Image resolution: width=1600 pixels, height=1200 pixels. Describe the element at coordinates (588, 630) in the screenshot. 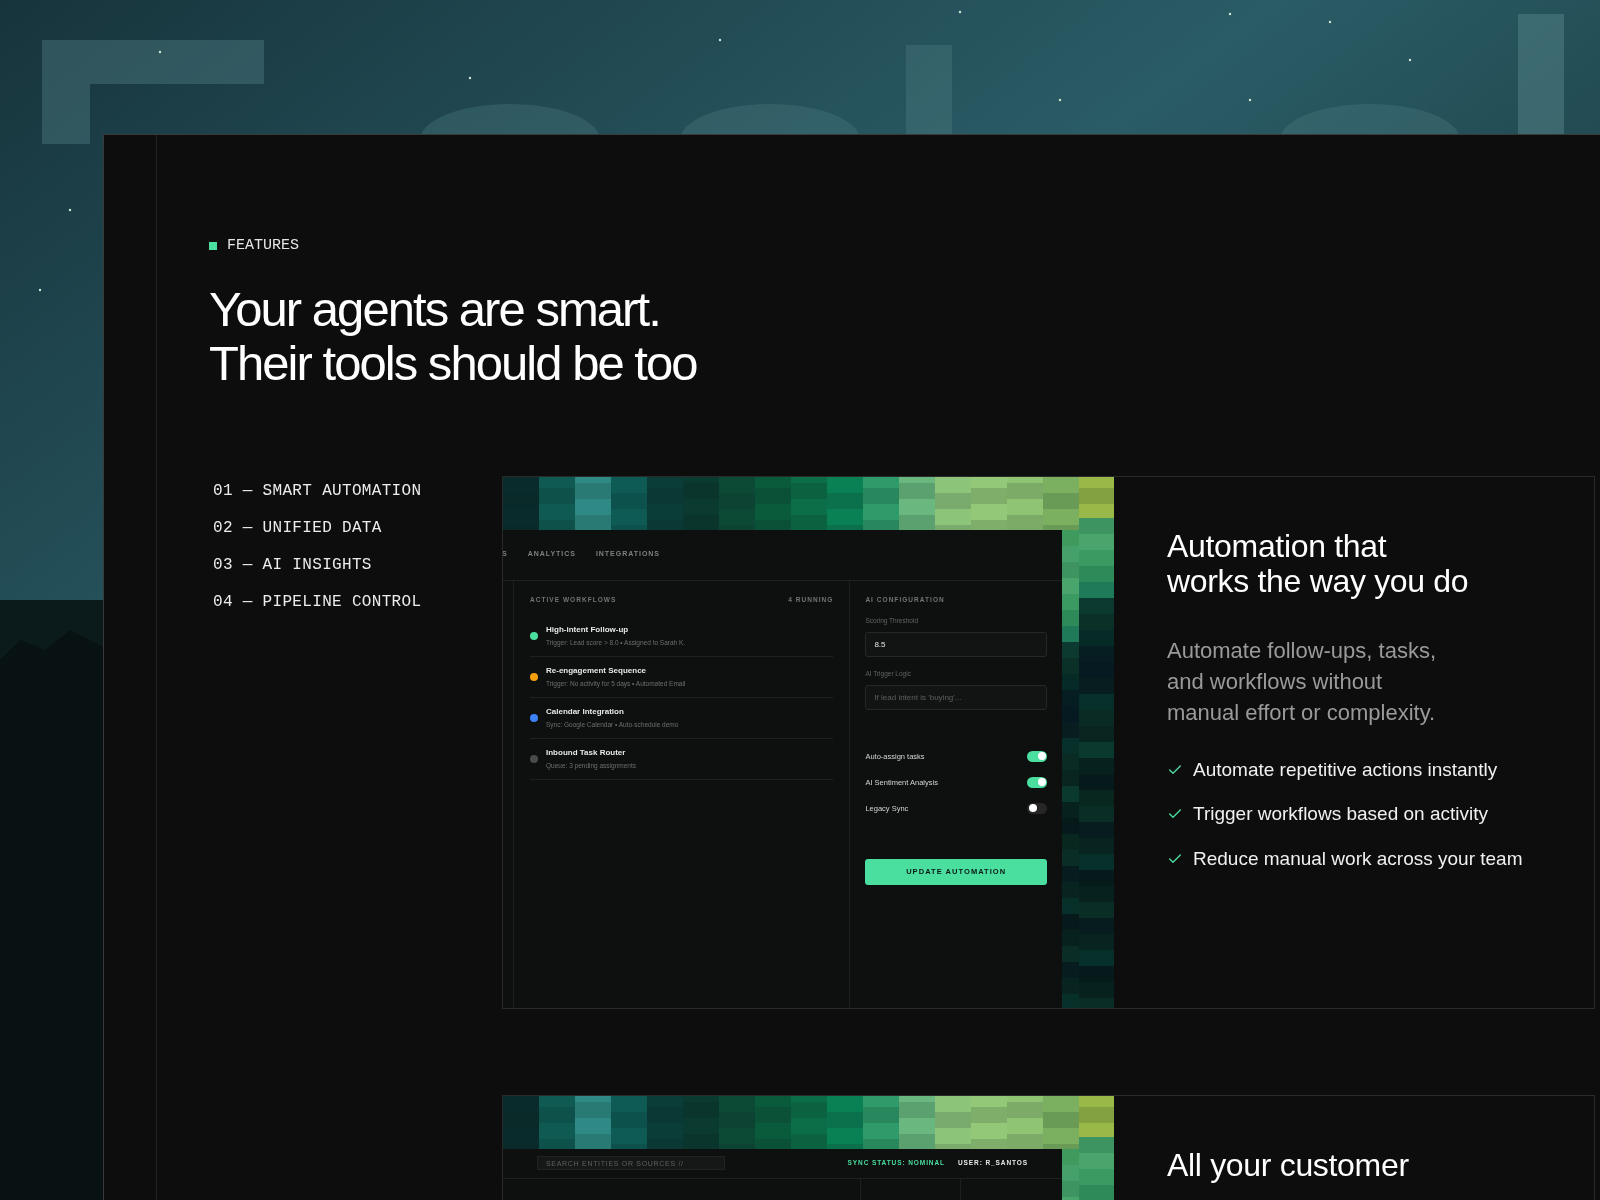

I see `workflow-title: High-intent Follow-up` at that location.